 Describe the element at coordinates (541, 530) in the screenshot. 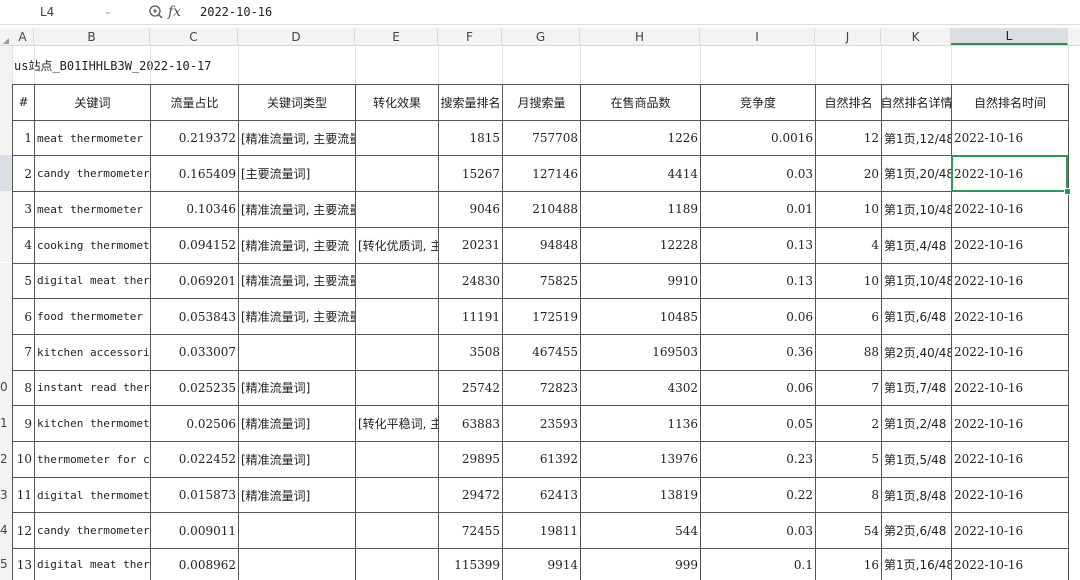

I see `table-cell: 19811` at that location.